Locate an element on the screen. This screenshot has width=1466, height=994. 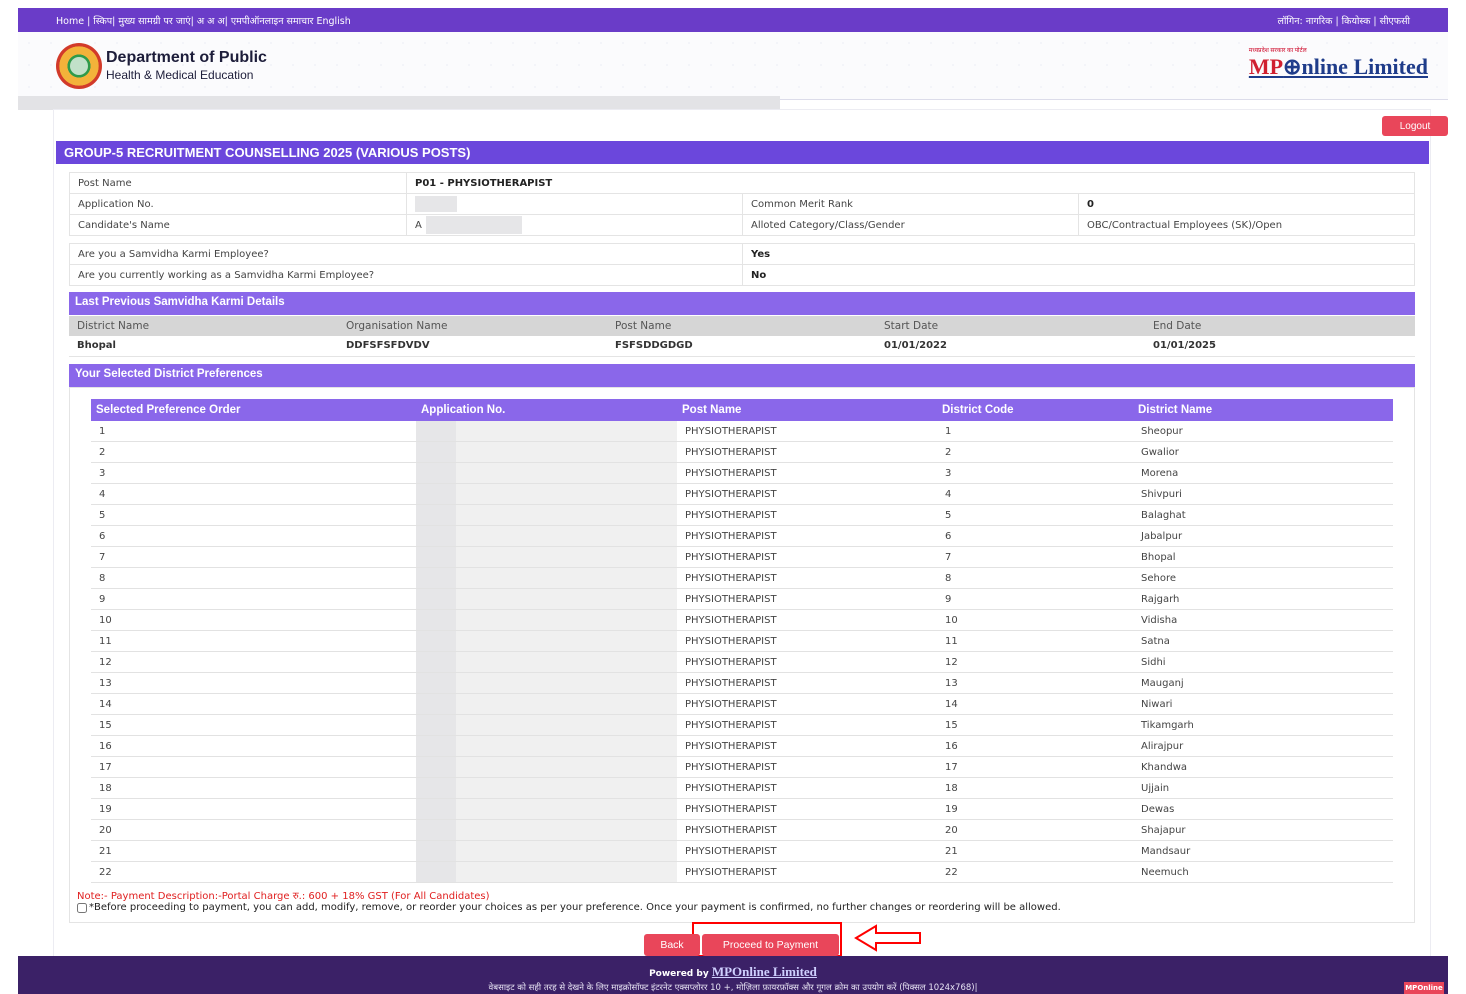
common-merit-rank-value: 0 is located at coordinates (1246, 204).